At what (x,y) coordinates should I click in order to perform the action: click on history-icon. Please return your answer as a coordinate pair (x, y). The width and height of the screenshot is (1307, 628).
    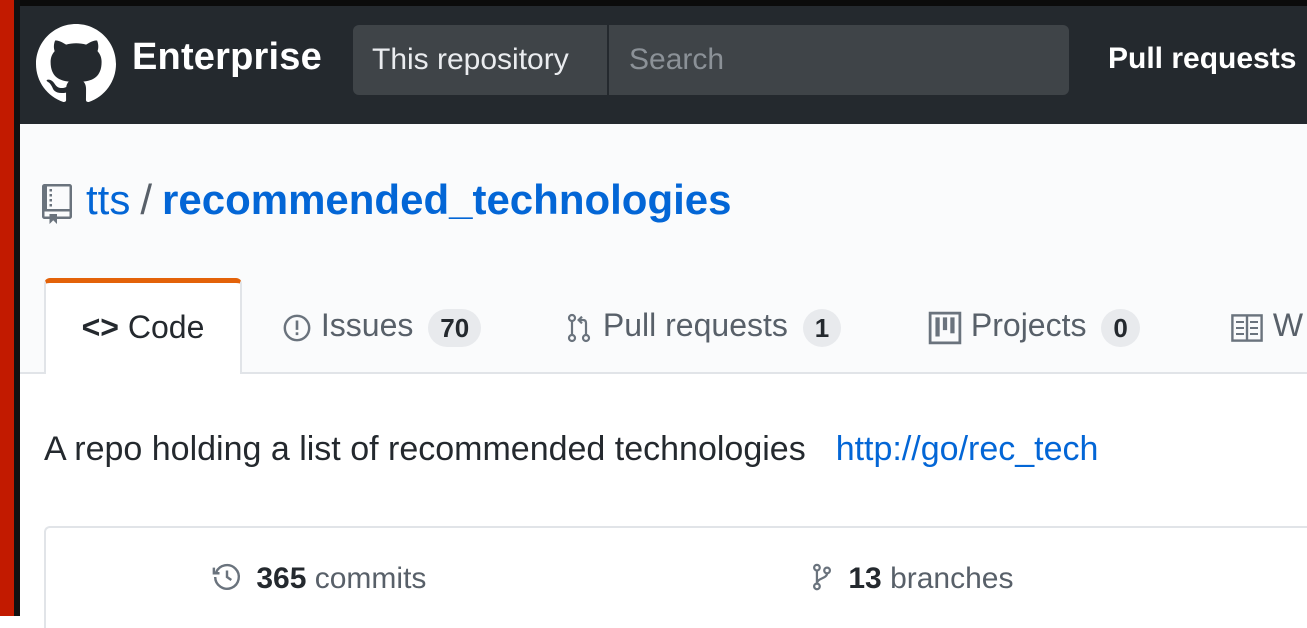
    Looking at the image, I should click on (234, 578).